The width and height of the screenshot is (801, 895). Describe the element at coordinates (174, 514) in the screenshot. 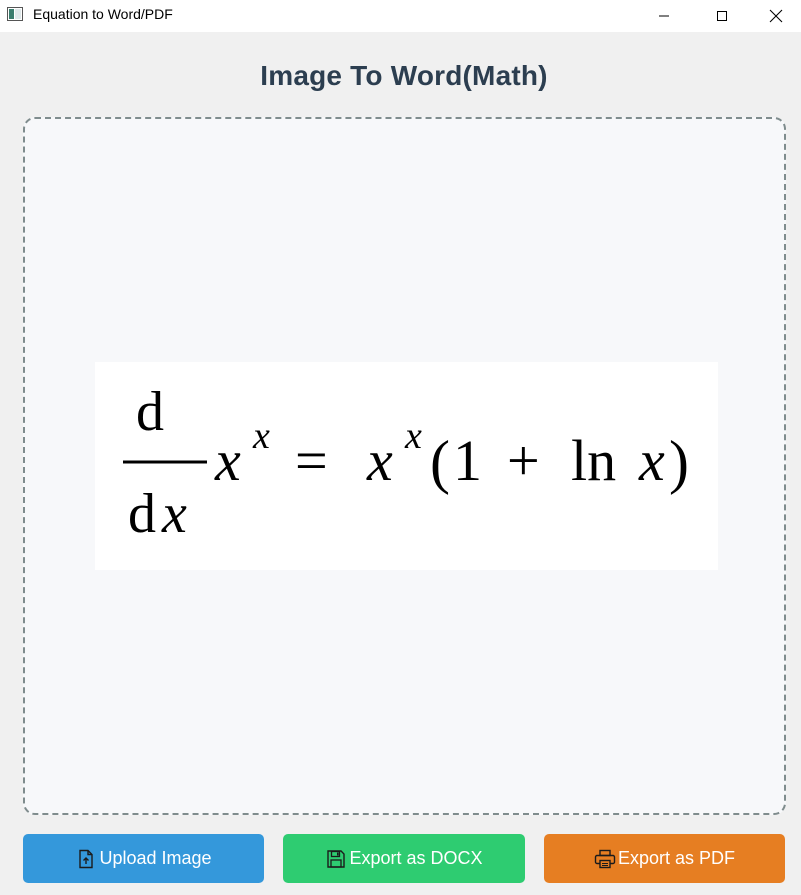

I see `denominator-x: x` at that location.